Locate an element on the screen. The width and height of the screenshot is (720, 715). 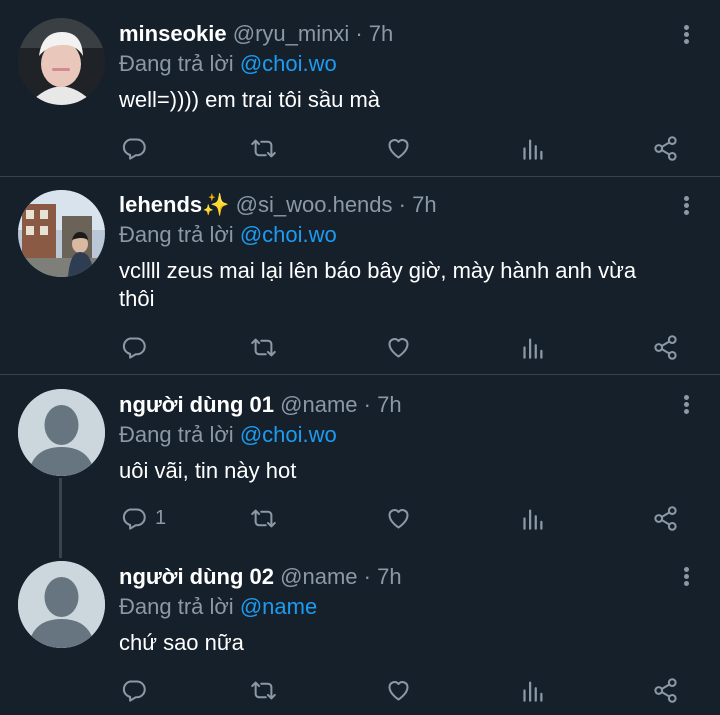
reply-count: 1 is located at coordinates (161, 517).